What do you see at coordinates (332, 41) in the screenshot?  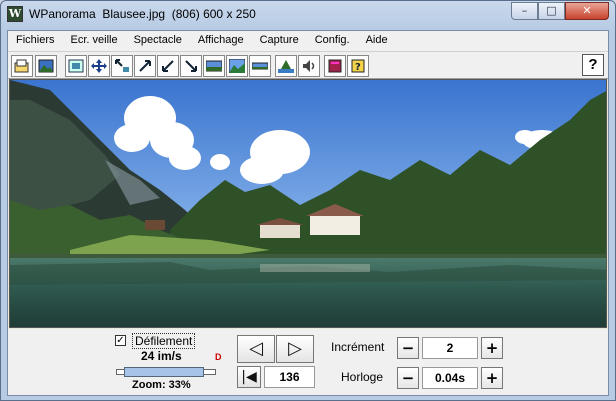 I see `menu-config: Config.` at bounding box center [332, 41].